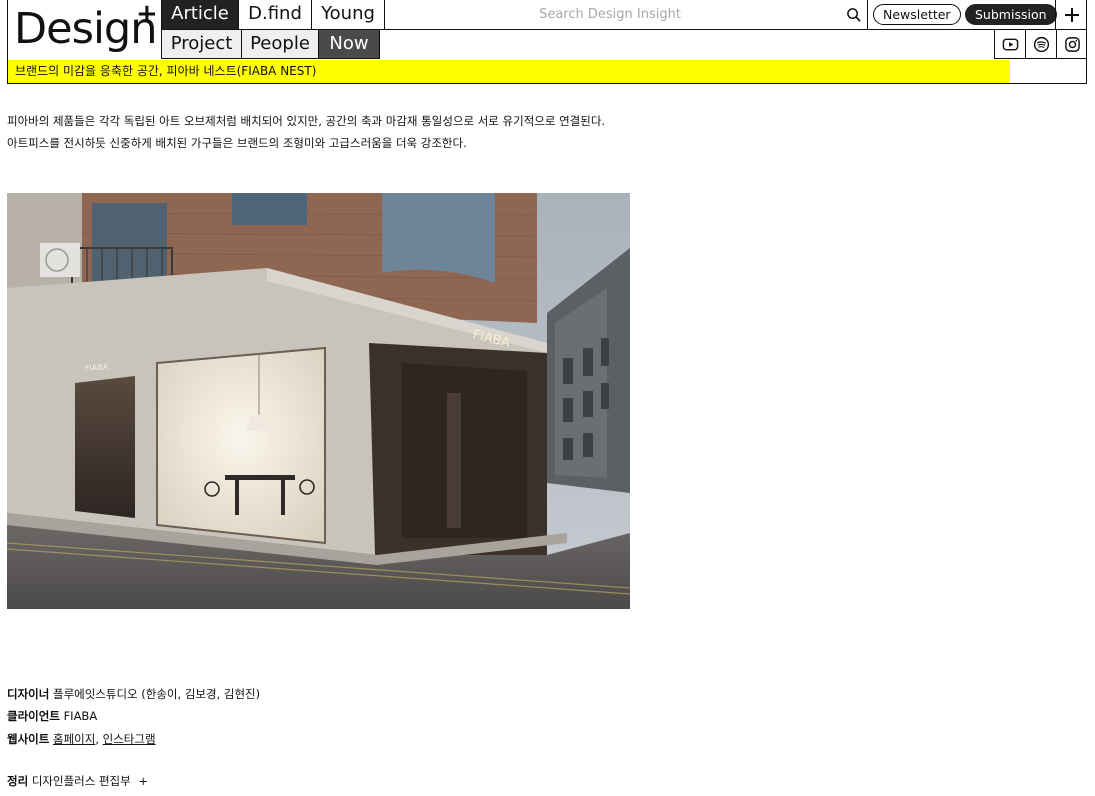 This screenshot has height=796, width=1095. What do you see at coordinates (509, 71) in the screenshot?
I see `ticker-headline: 브랜드의 미감을 응축한 공간, 피아바 네스트(FIABA NEST)` at bounding box center [509, 71].